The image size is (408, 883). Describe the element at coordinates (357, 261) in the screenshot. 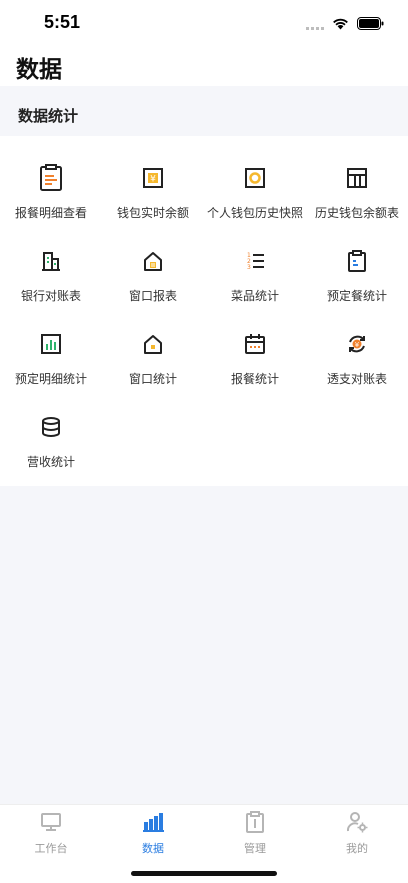

I see `clipboard-booking-icon` at that location.